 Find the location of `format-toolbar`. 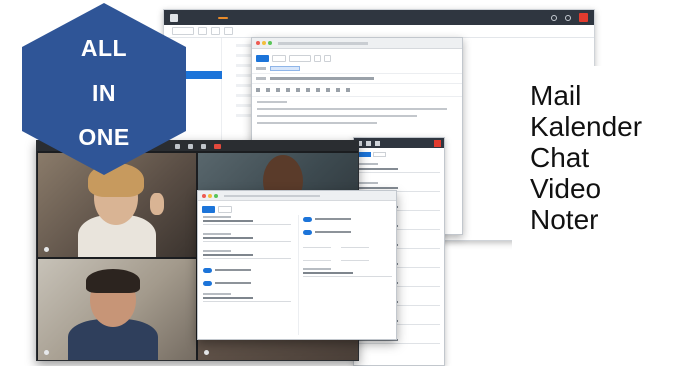

format-toolbar is located at coordinates (357, 90).